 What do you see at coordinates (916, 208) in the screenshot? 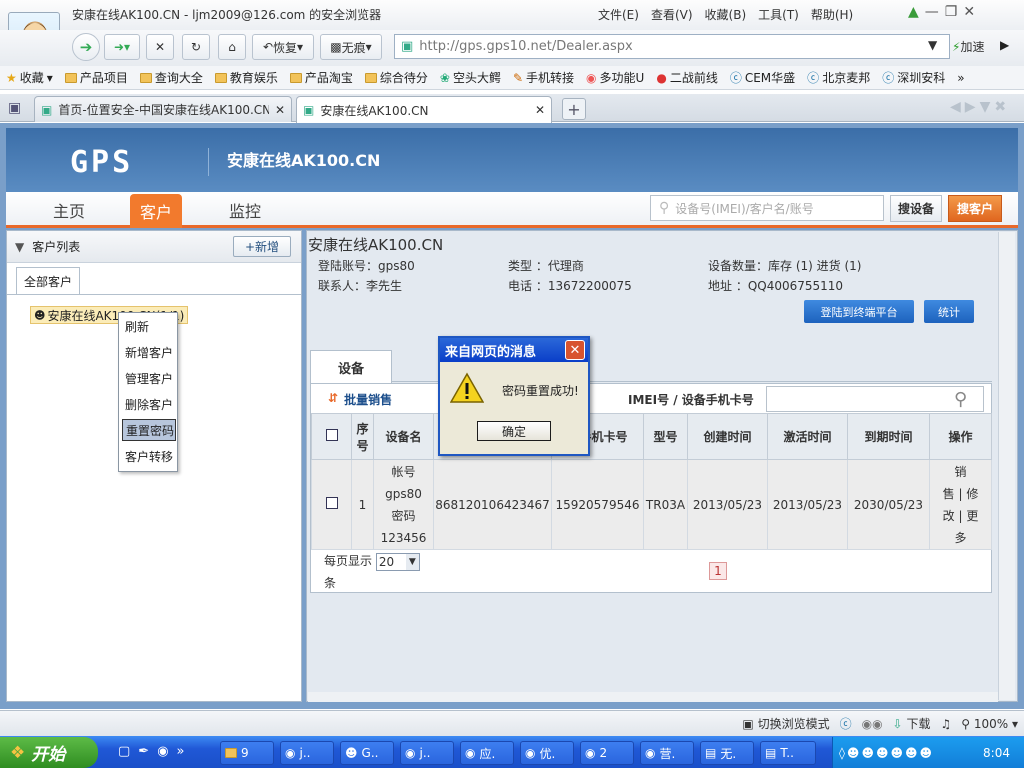
I see `search-device-button: 搜设备` at bounding box center [916, 208].